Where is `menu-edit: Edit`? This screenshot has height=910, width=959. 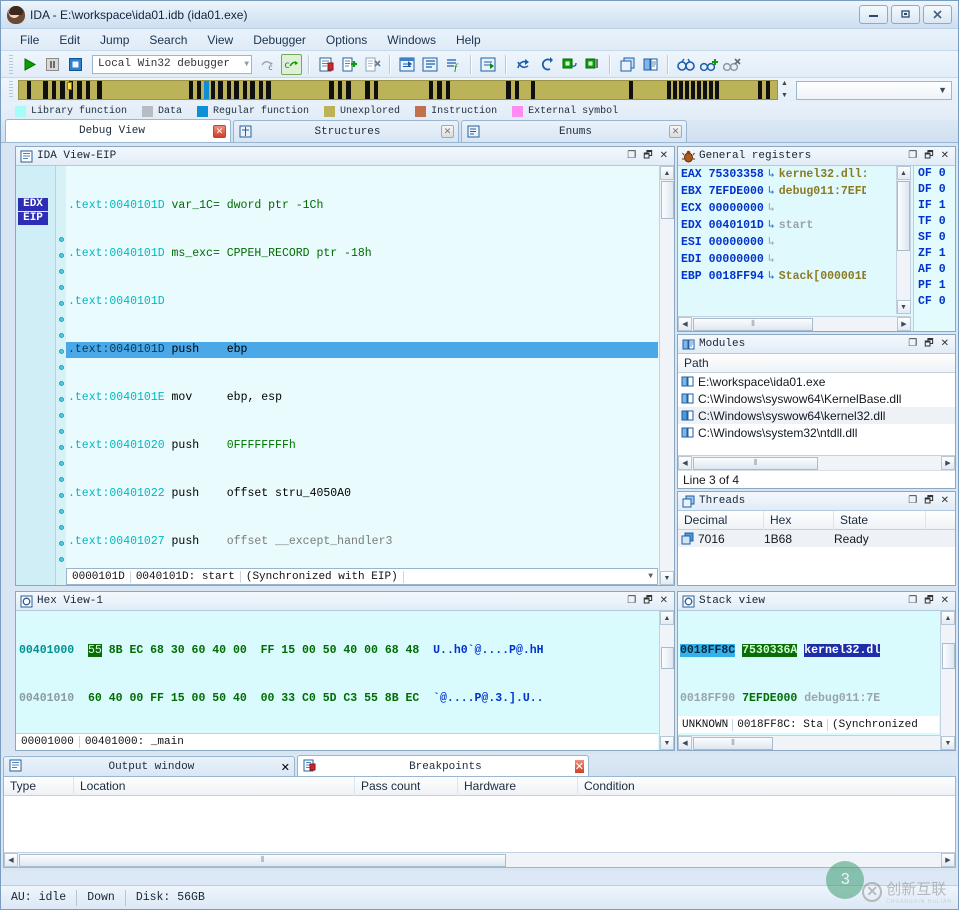 menu-edit: Edit is located at coordinates (69, 40).